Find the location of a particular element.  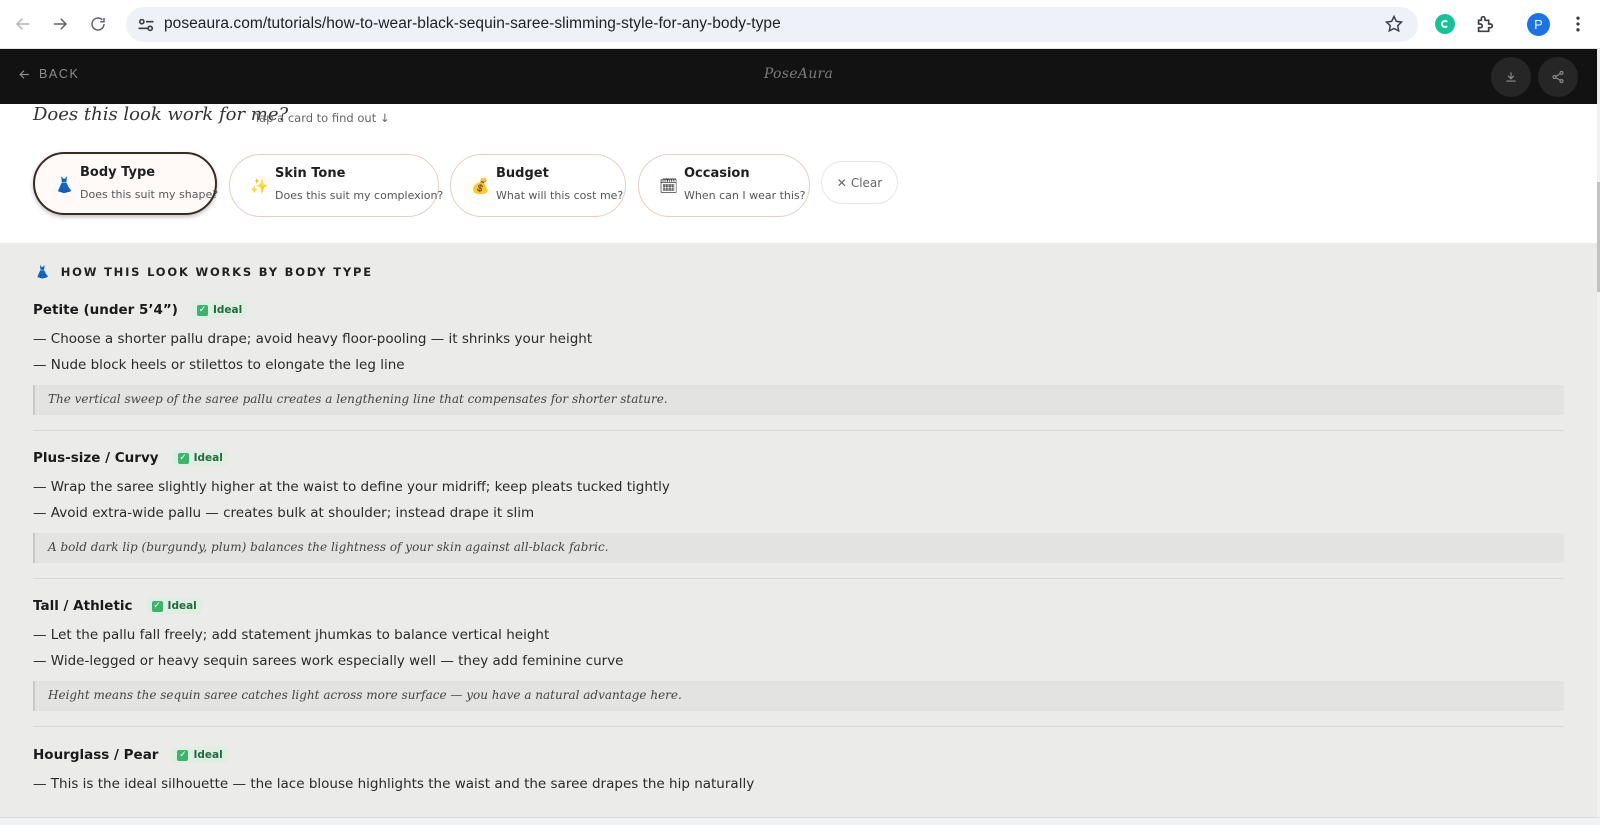

share-button is located at coordinates (1558, 77).